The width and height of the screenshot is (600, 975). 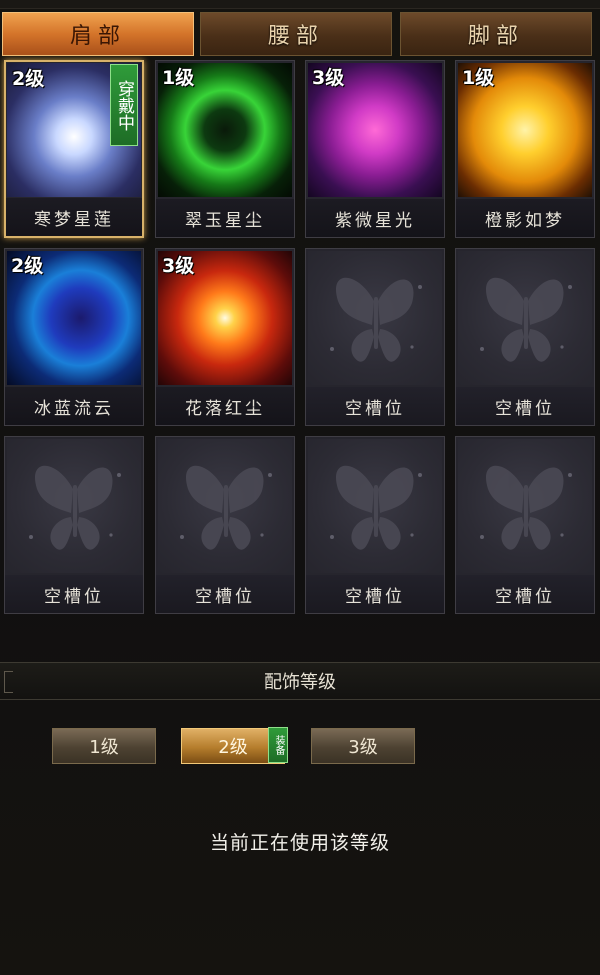 What do you see at coordinates (74, 149) in the screenshot?
I see `accessory-slot: 2级 穿戴中寒梦星莲` at bounding box center [74, 149].